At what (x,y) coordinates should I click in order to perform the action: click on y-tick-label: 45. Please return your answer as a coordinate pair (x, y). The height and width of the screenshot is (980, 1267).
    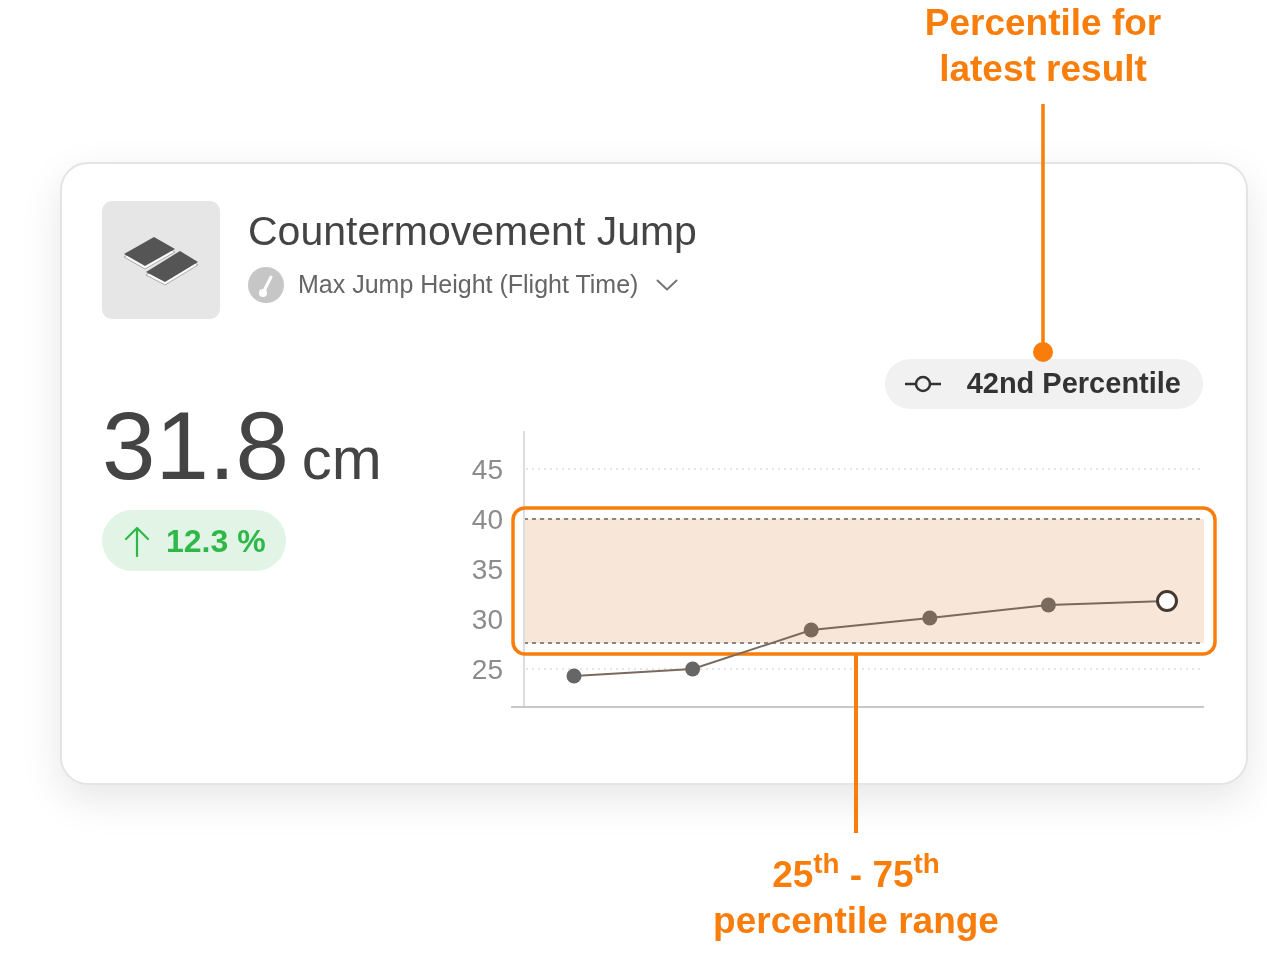
    Looking at the image, I should click on (487, 469).